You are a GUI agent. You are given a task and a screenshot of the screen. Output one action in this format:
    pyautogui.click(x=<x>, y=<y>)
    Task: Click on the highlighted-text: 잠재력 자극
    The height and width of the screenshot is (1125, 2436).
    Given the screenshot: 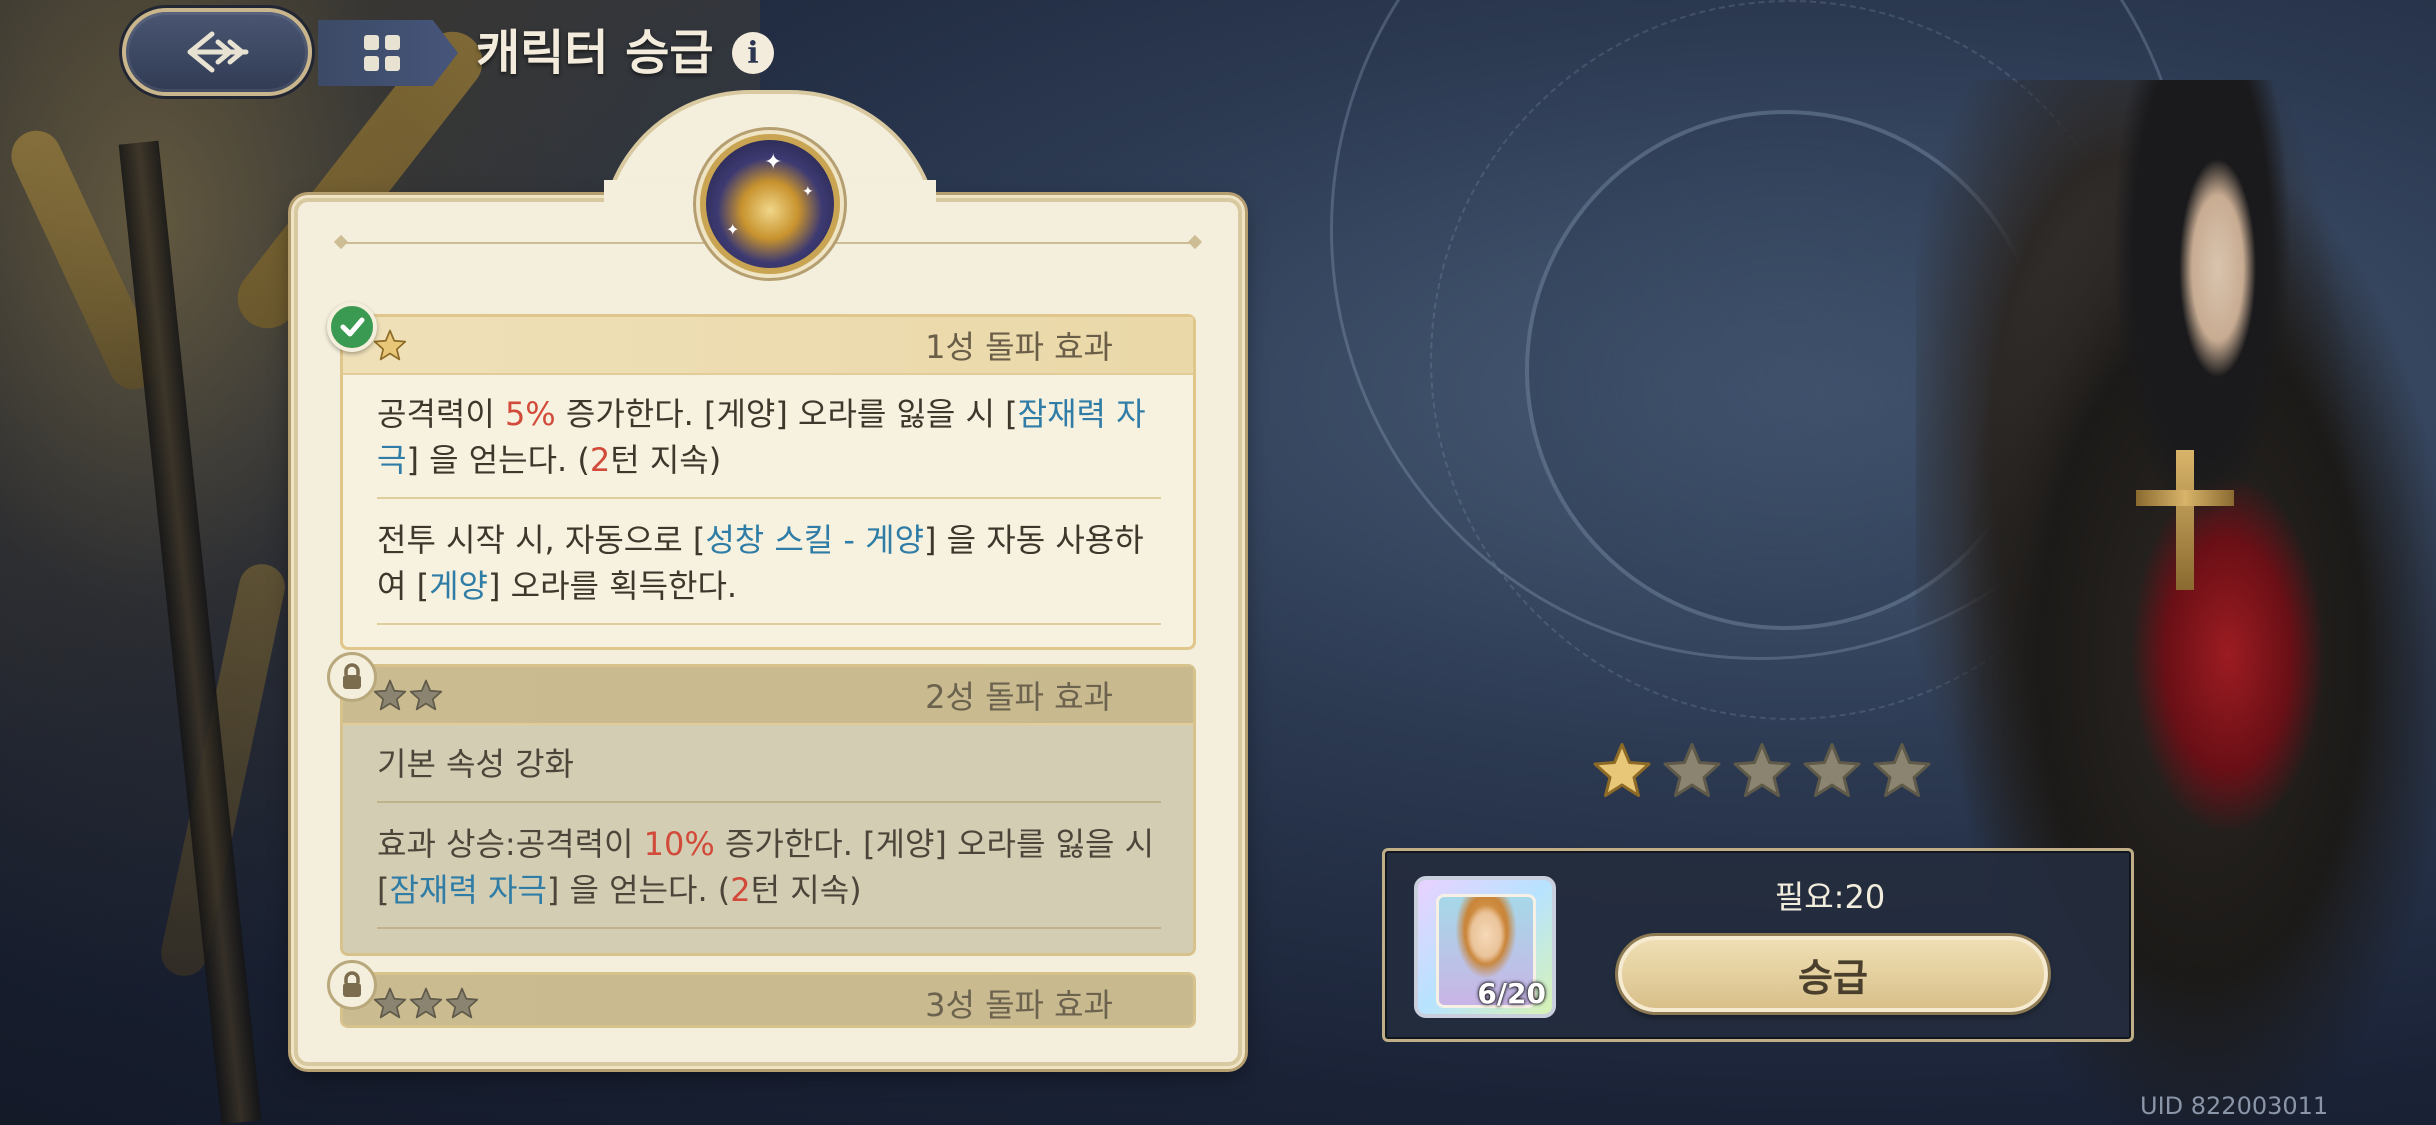 What is the action you would take?
    pyautogui.click(x=468, y=890)
    